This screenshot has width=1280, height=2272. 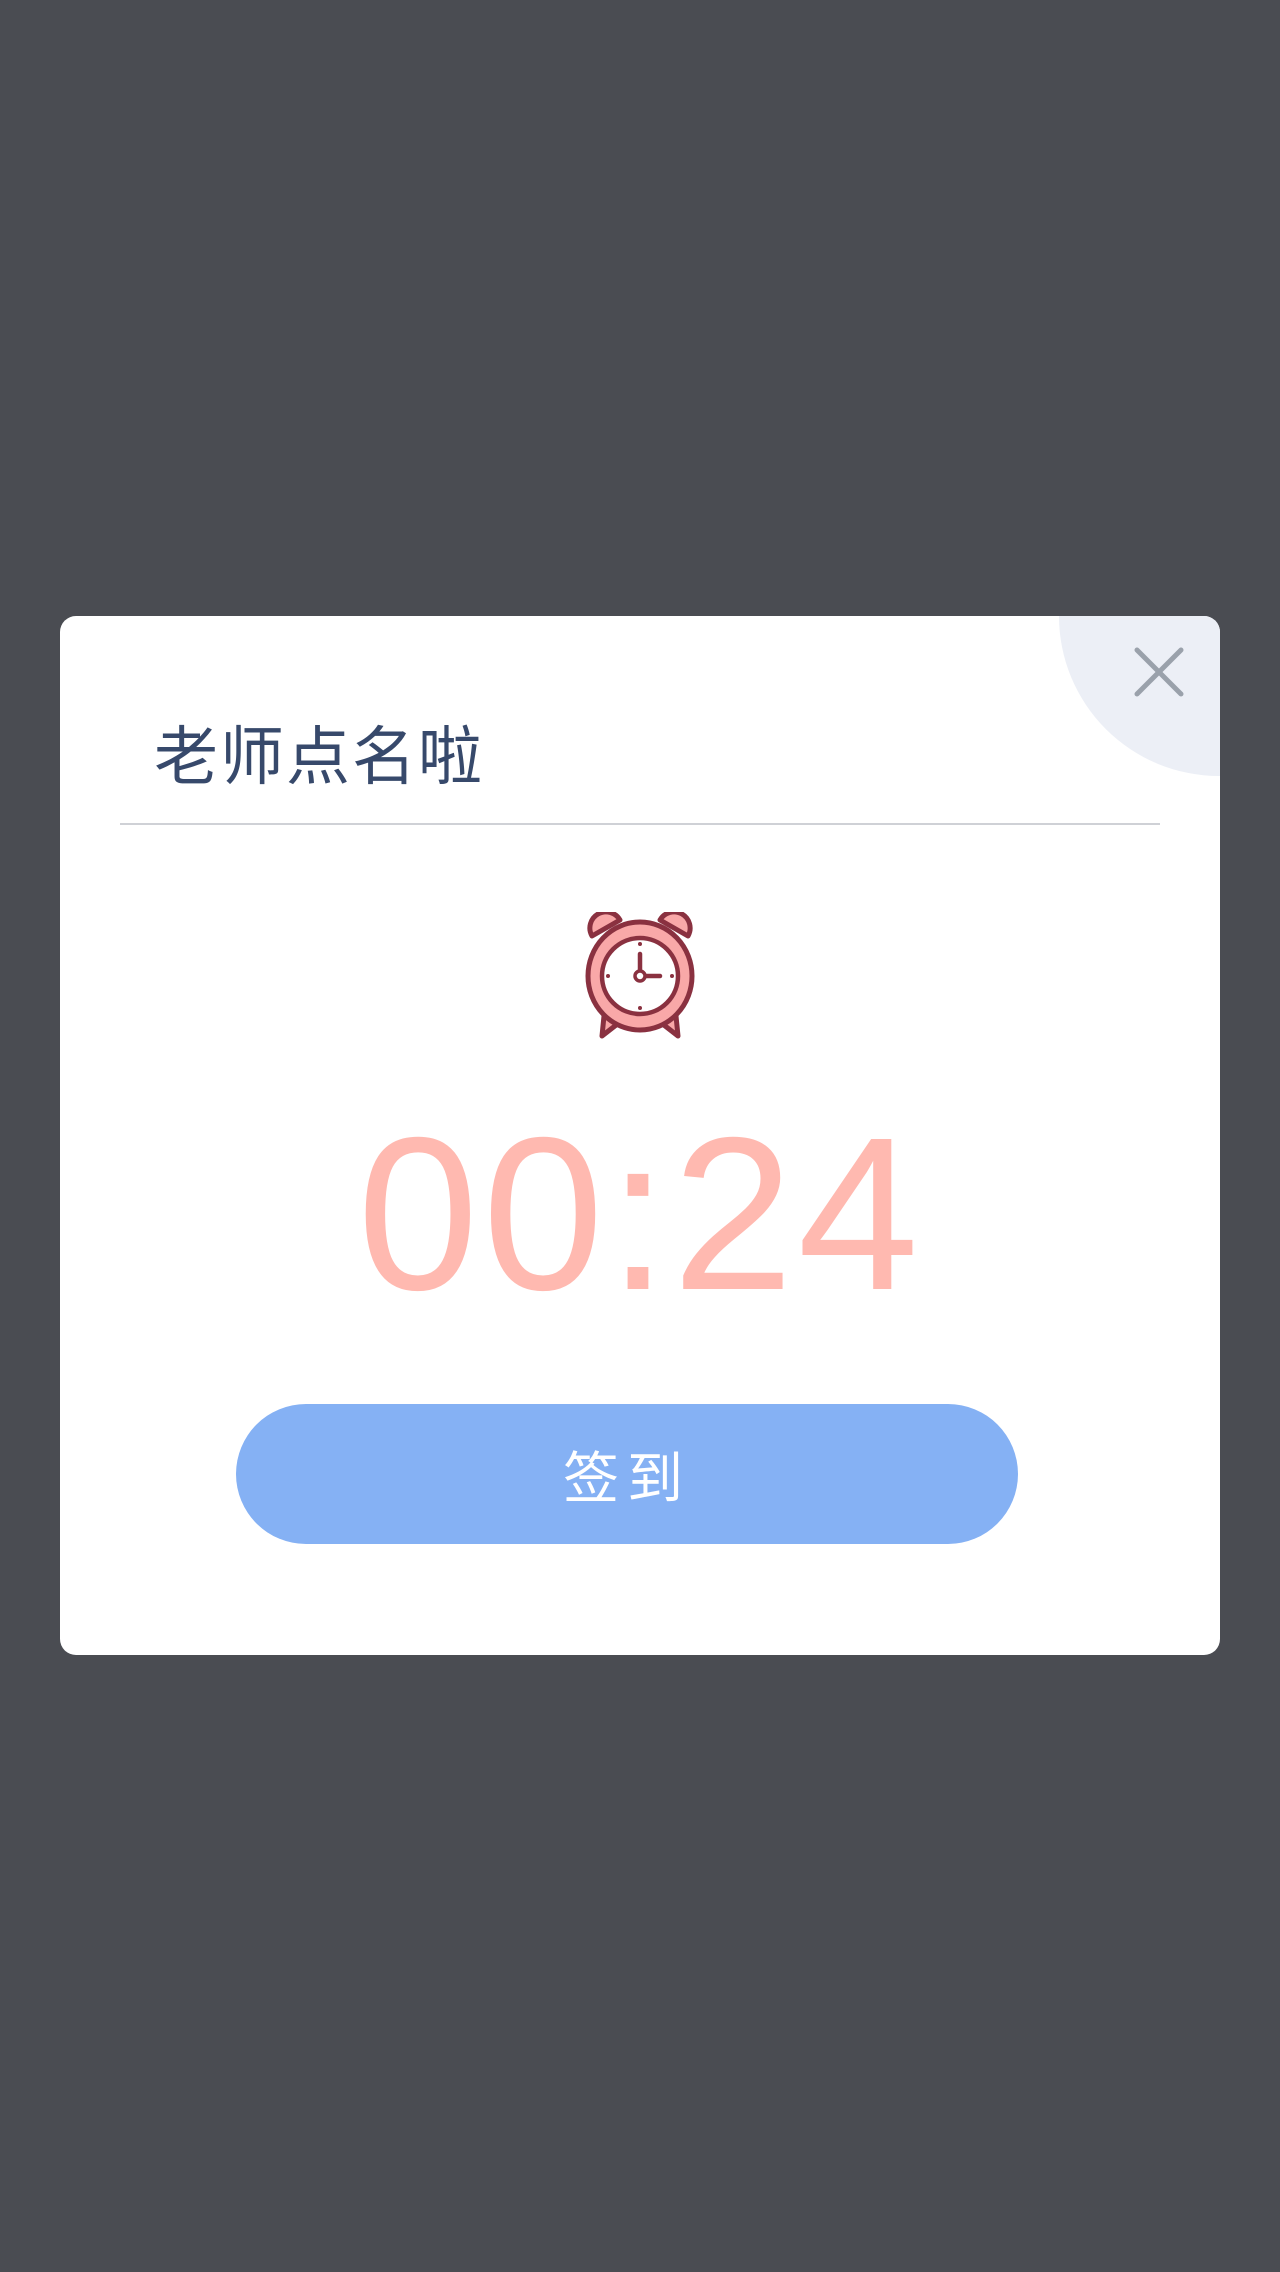 What do you see at coordinates (640, 1214) in the screenshot?
I see `countdown-timer: 00:24` at bounding box center [640, 1214].